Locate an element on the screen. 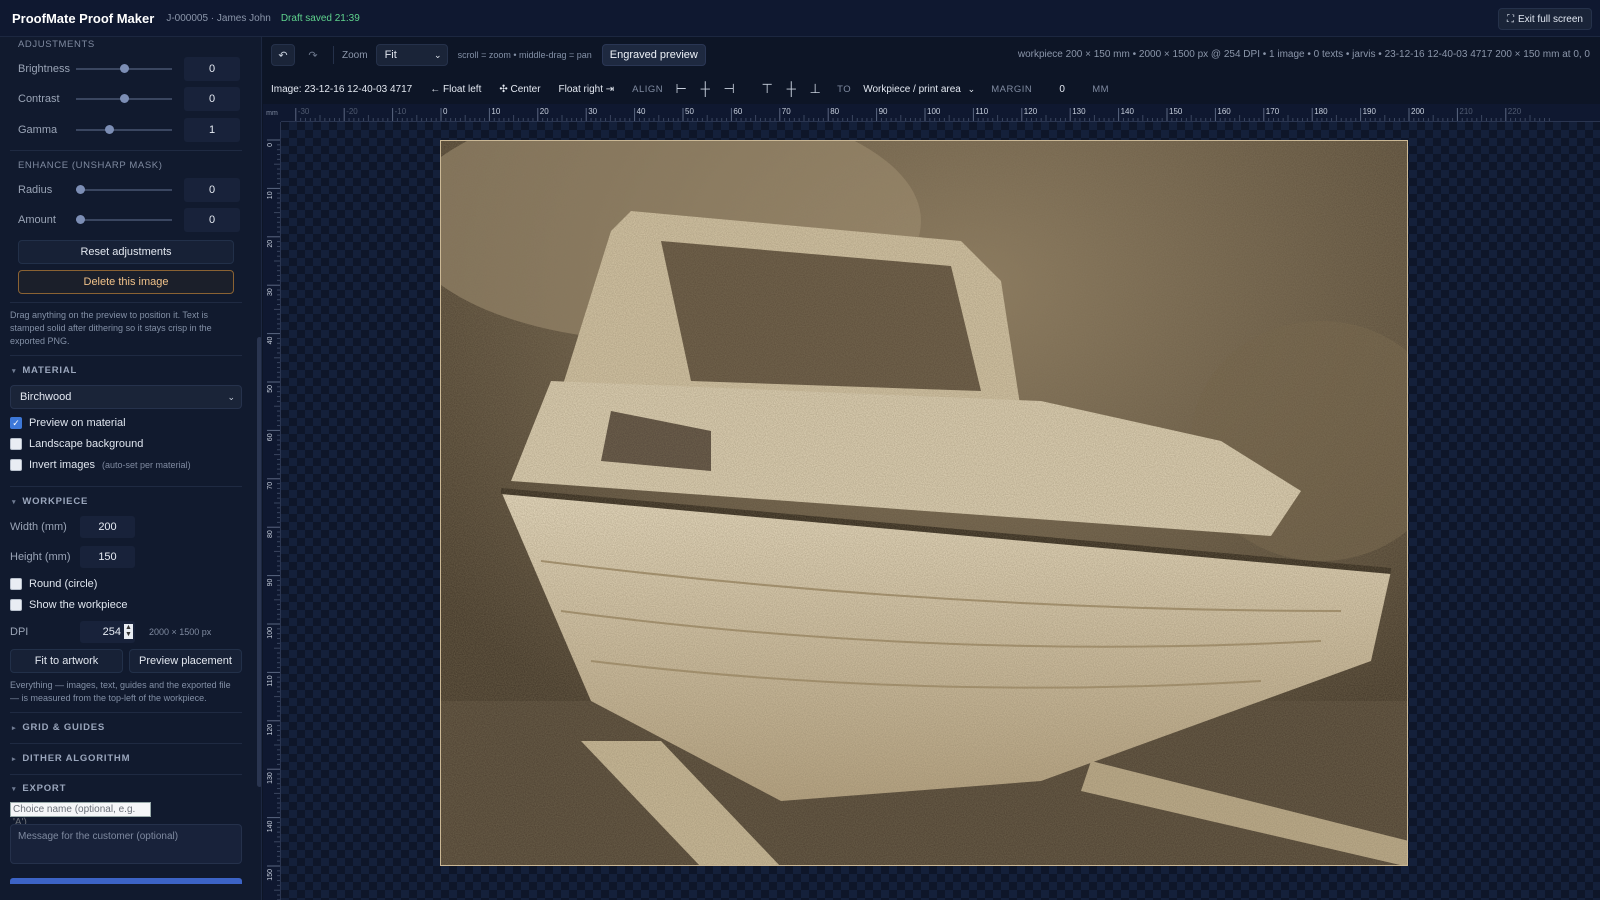 The width and height of the screenshot is (1600, 900). dpi-input: 254 ▲ ▼ is located at coordinates (107, 632).